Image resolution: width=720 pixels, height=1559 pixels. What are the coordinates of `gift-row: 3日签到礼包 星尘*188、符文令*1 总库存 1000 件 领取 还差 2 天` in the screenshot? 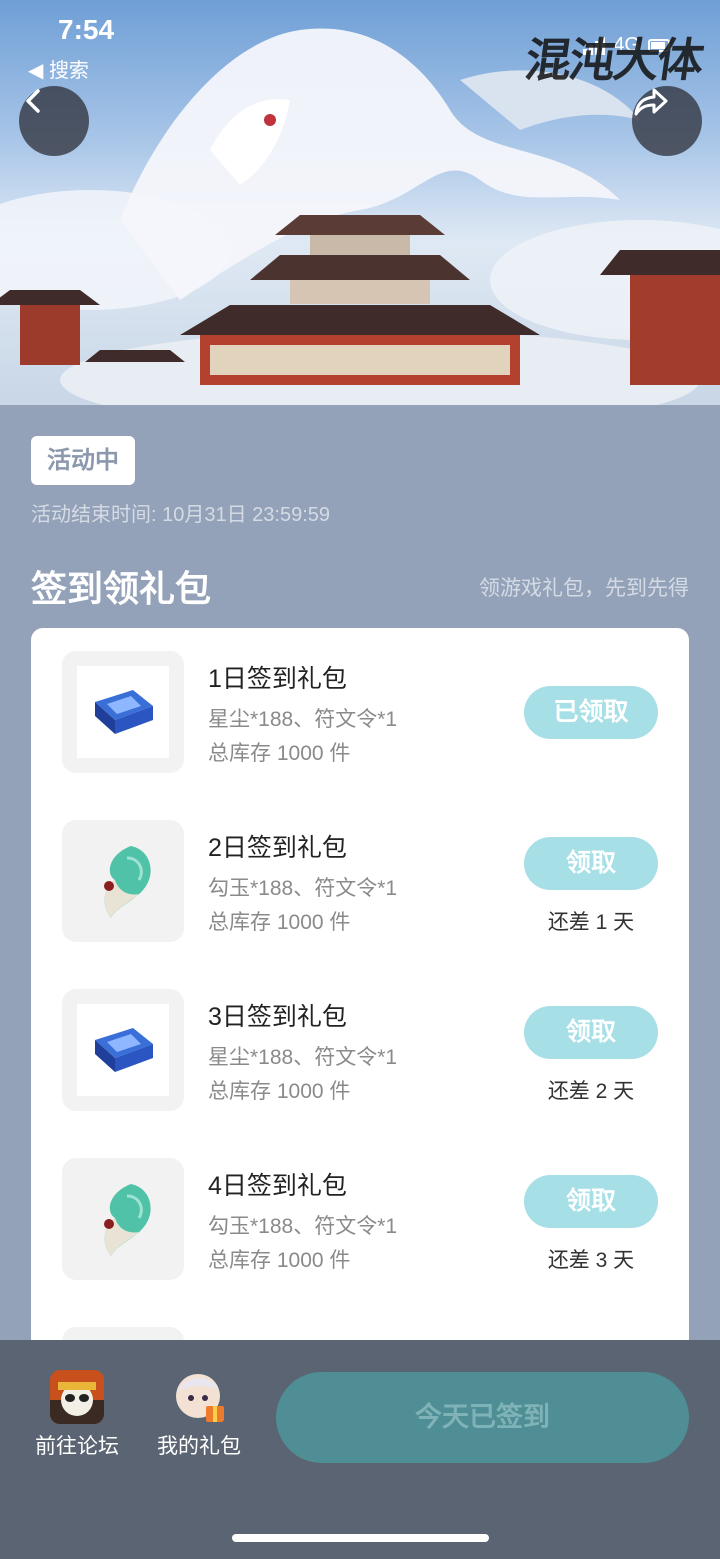 It's located at (360, 1050).